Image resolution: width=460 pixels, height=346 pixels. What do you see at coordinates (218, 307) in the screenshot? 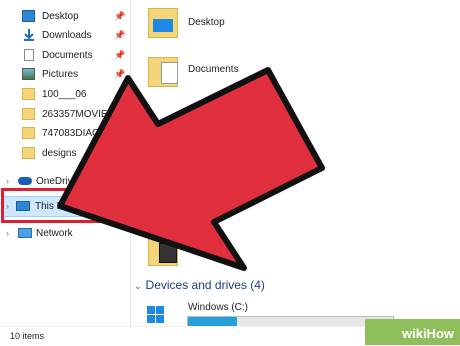
I see `drive-label: Windows (C:)` at bounding box center [218, 307].